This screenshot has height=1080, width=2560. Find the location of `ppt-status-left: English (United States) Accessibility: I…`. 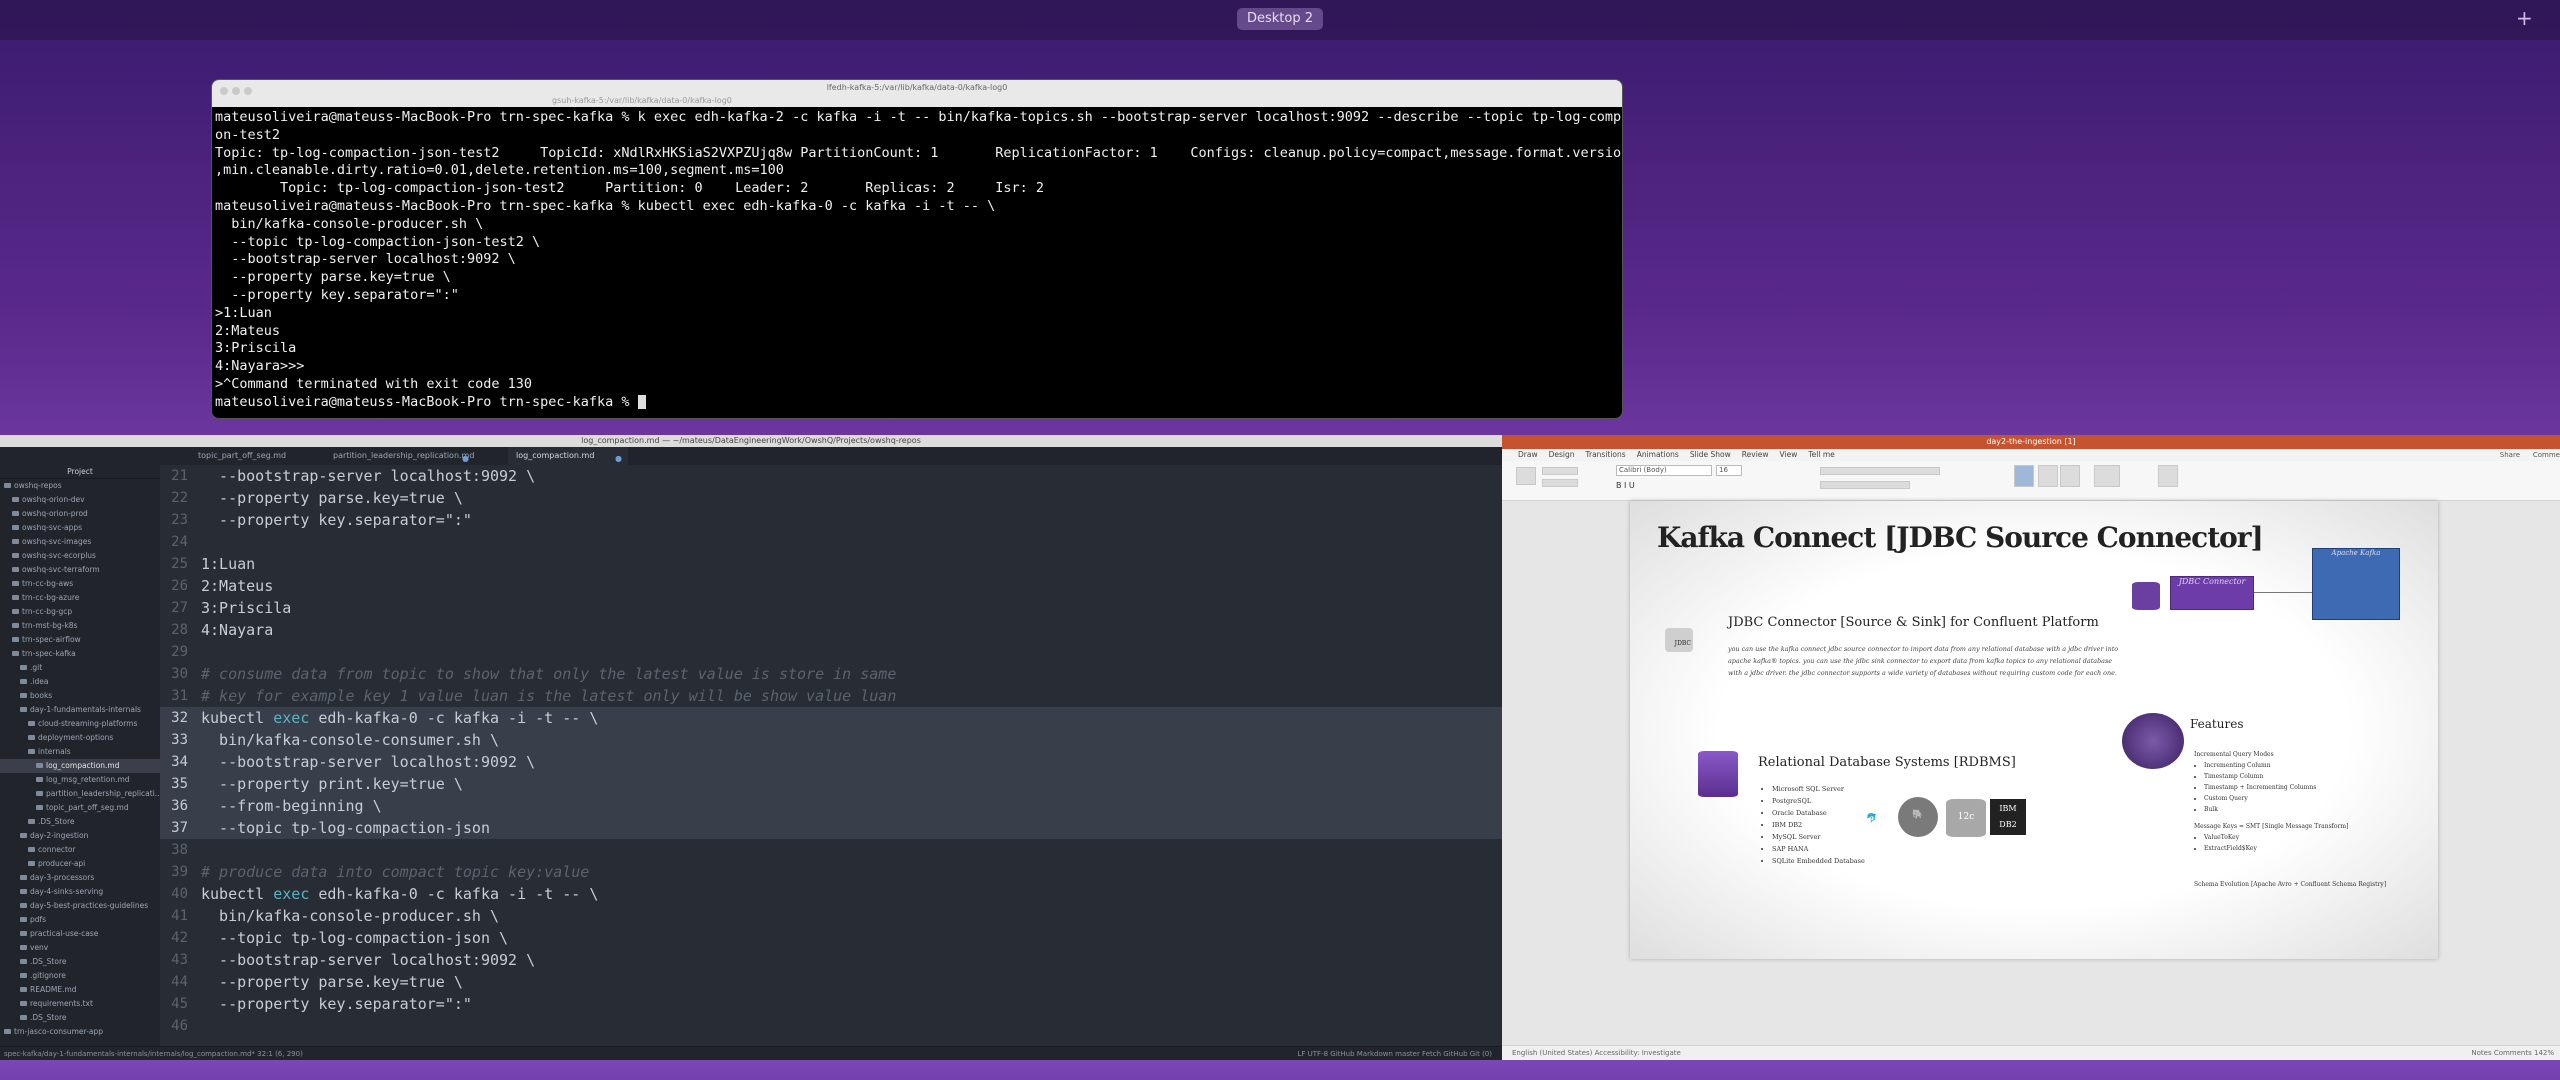

ppt-status-left: English (United States) Accessibility: I… is located at coordinates (1596, 1053).